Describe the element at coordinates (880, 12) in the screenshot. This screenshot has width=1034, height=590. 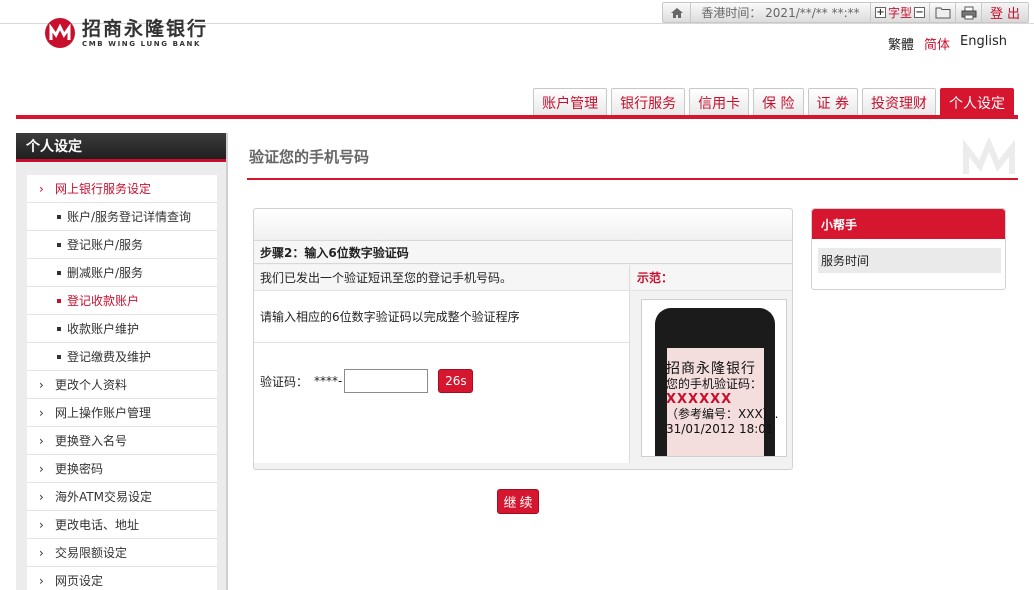
I see `font-increase-button: +` at that location.